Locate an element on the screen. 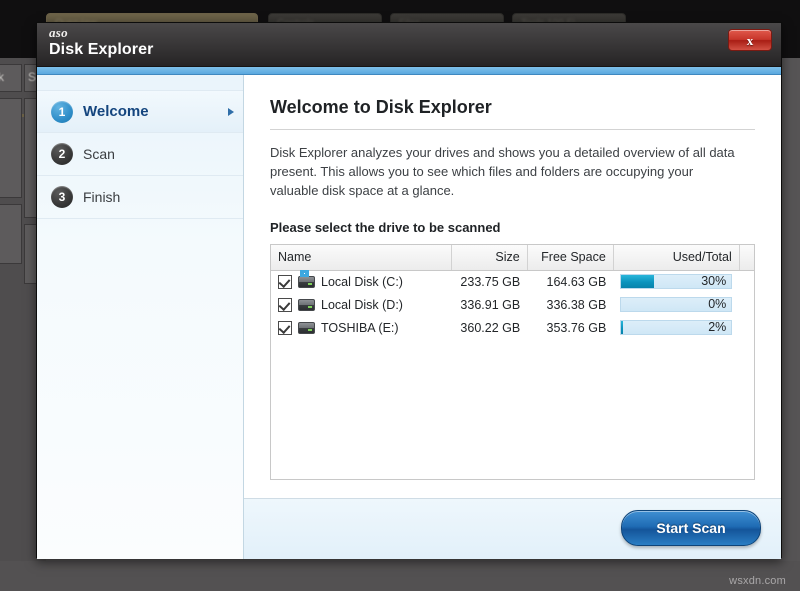  drive-name-cell-2: TOSHIBA (E:) is located at coordinates (361, 327).